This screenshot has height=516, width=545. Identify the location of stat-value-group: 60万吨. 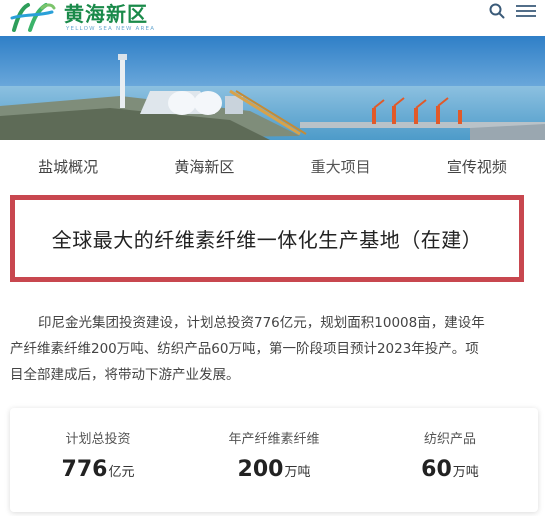
(450, 469).